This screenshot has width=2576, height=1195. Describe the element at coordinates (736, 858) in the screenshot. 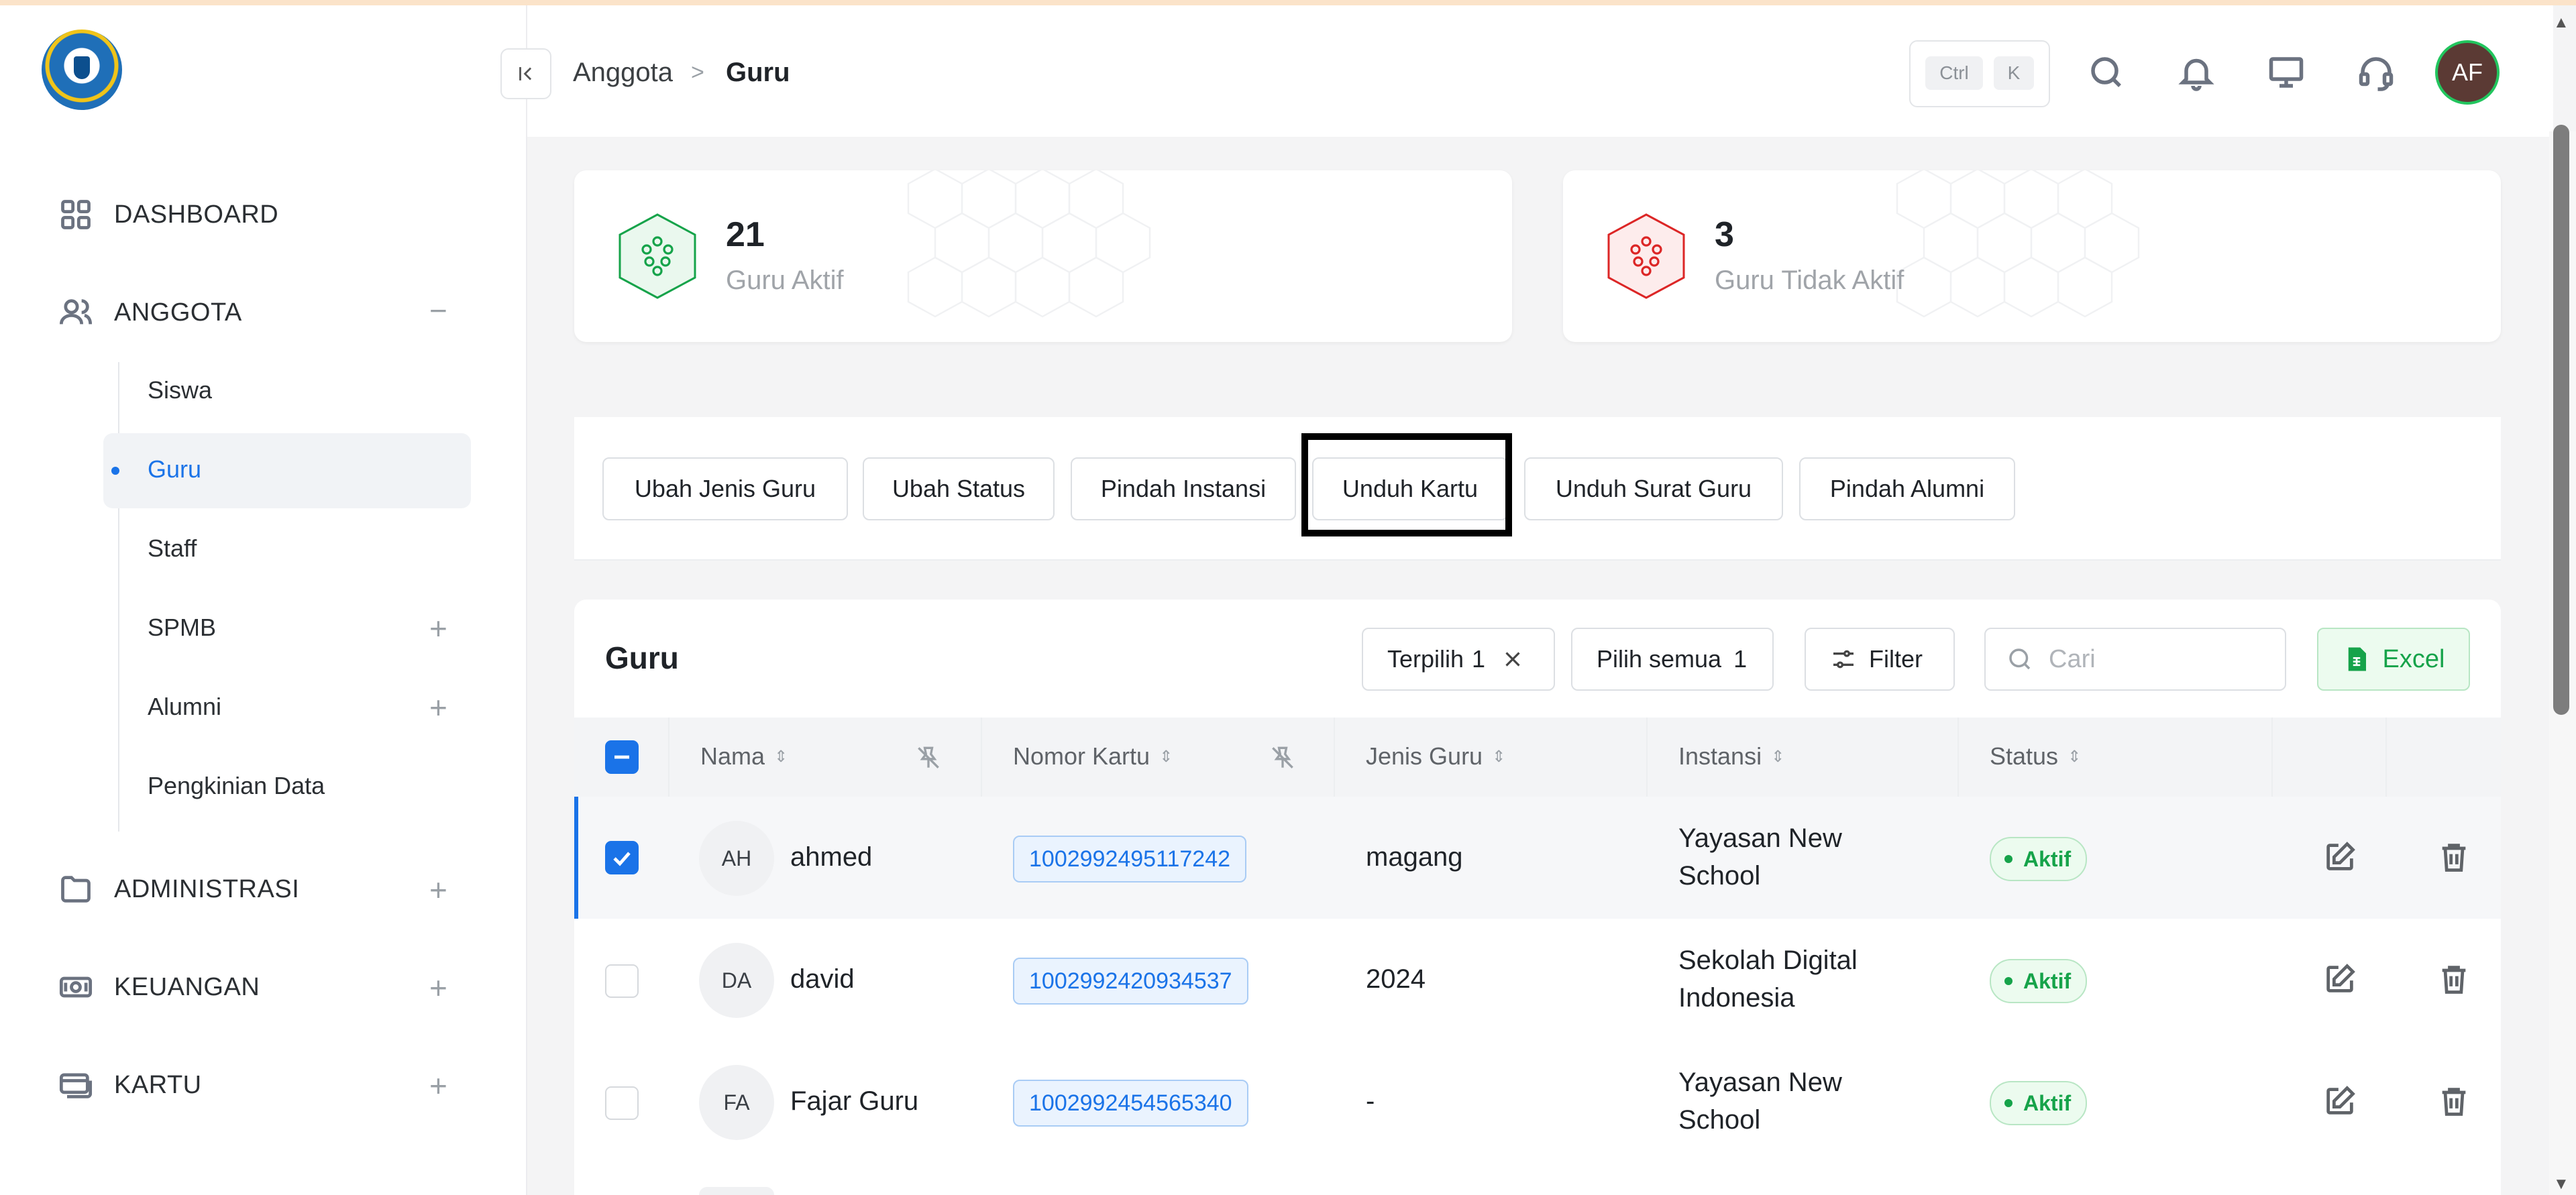

I see `avatar: AH` at that location.